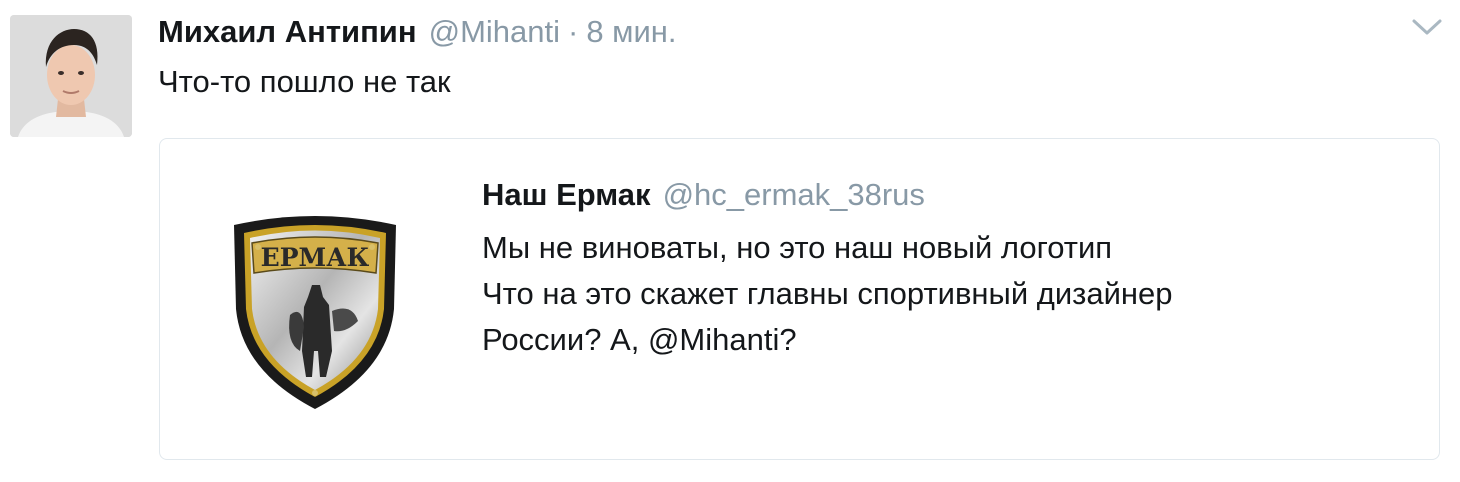 The height and width of the screenshot is (482, 1460). I want to click on author-username: @Mihanti, so click(494, 32).